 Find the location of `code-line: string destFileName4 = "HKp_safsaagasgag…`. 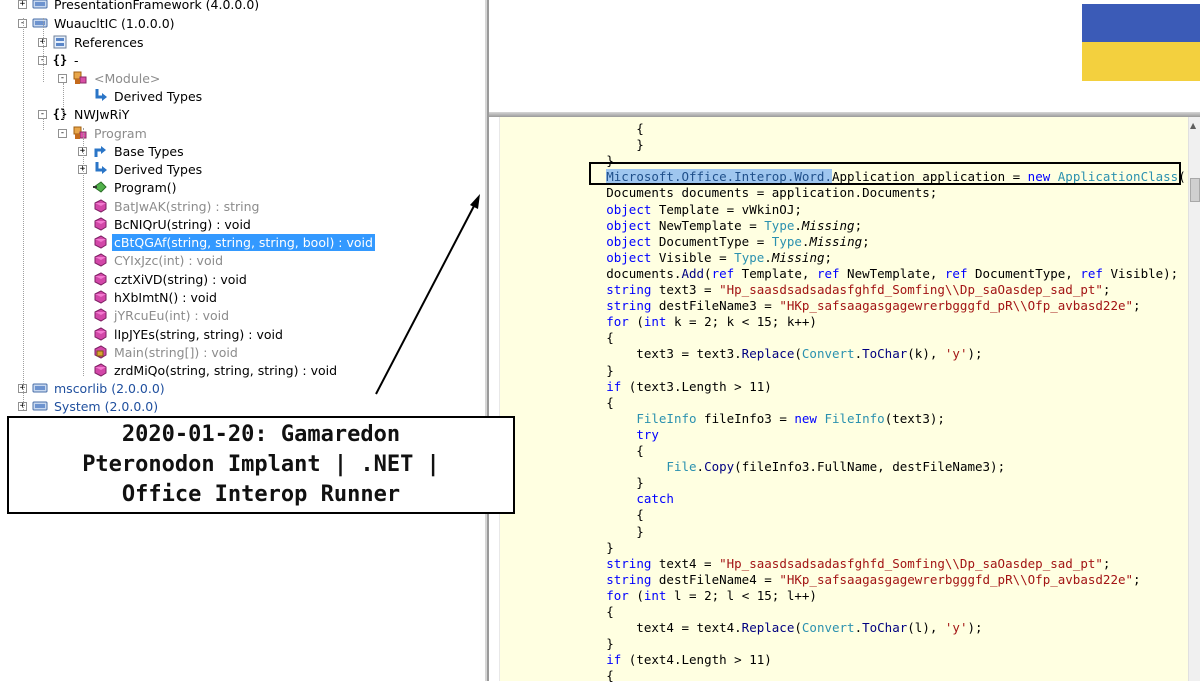

code-line: string destFileName4 = "HKp_safsaagasgag… is located at coordinates (843, 580).